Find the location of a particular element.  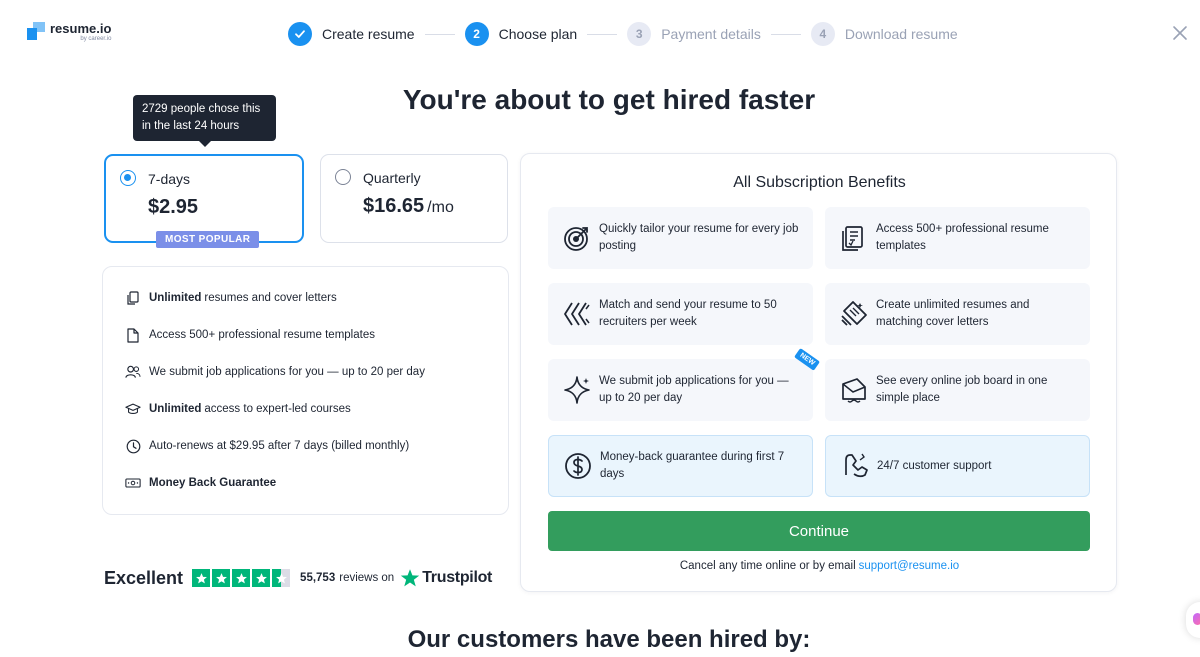

benefit-item: 24/7 customer support is located at coordinates (957, 466).